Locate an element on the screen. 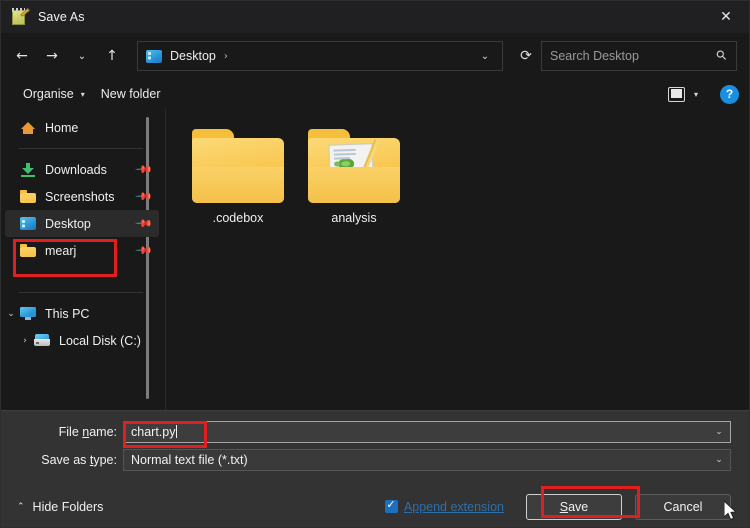 This screenshot has width=750, height=528. downloads-icon is located at coordinates (28, 169).